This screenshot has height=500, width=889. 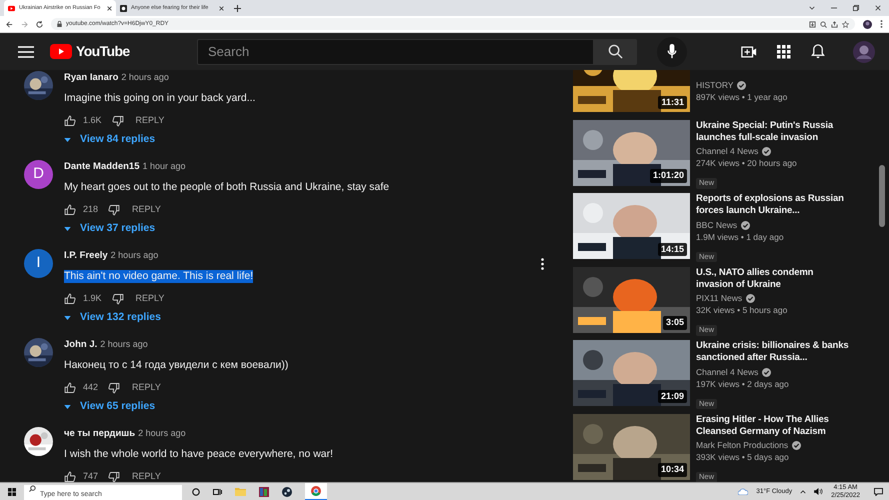 I want to click on comment-author: че ты пердишь, so click(x=100, y=434).